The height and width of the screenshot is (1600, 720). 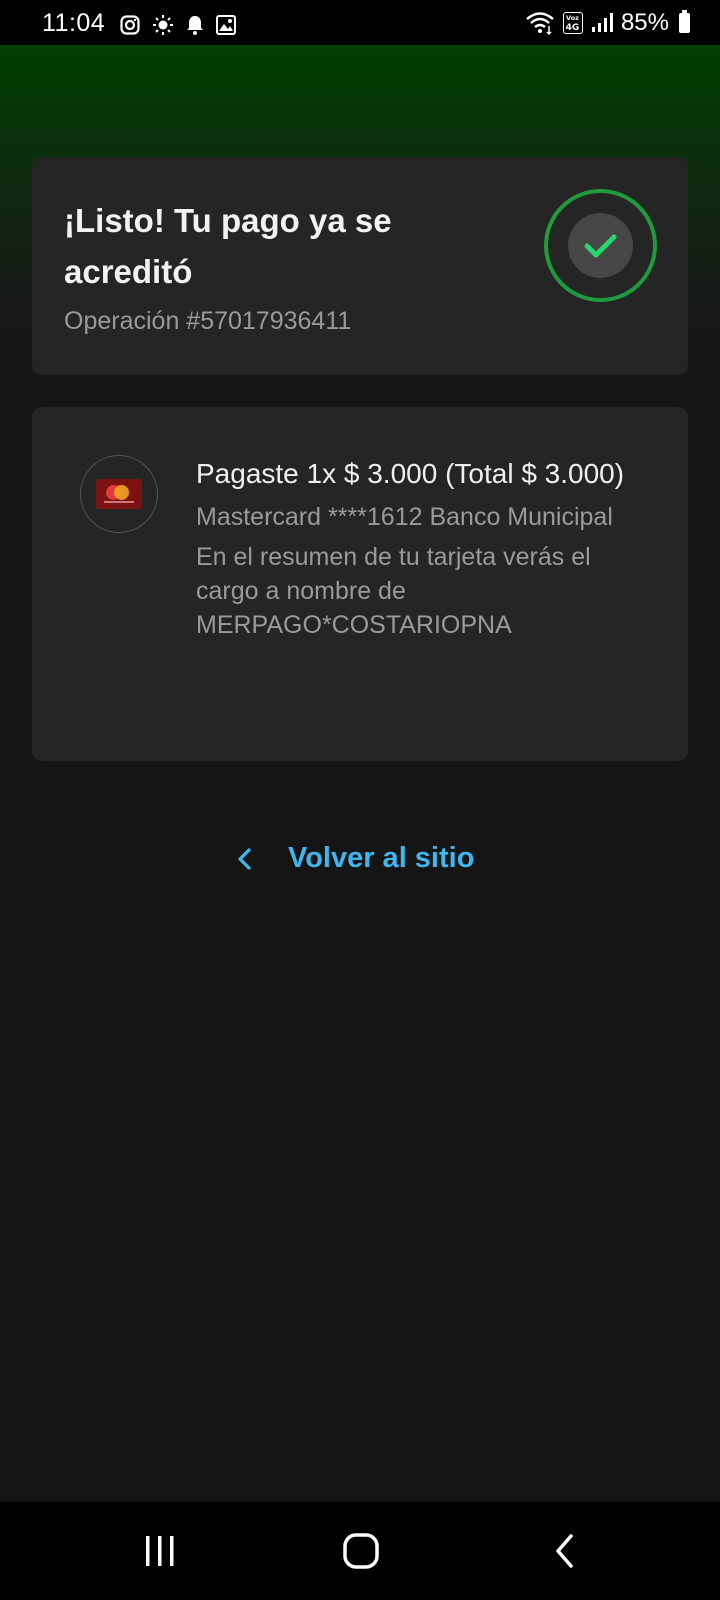 I want to click on volte-4g-icon: Voz 4G, so click(x=572, y=23).